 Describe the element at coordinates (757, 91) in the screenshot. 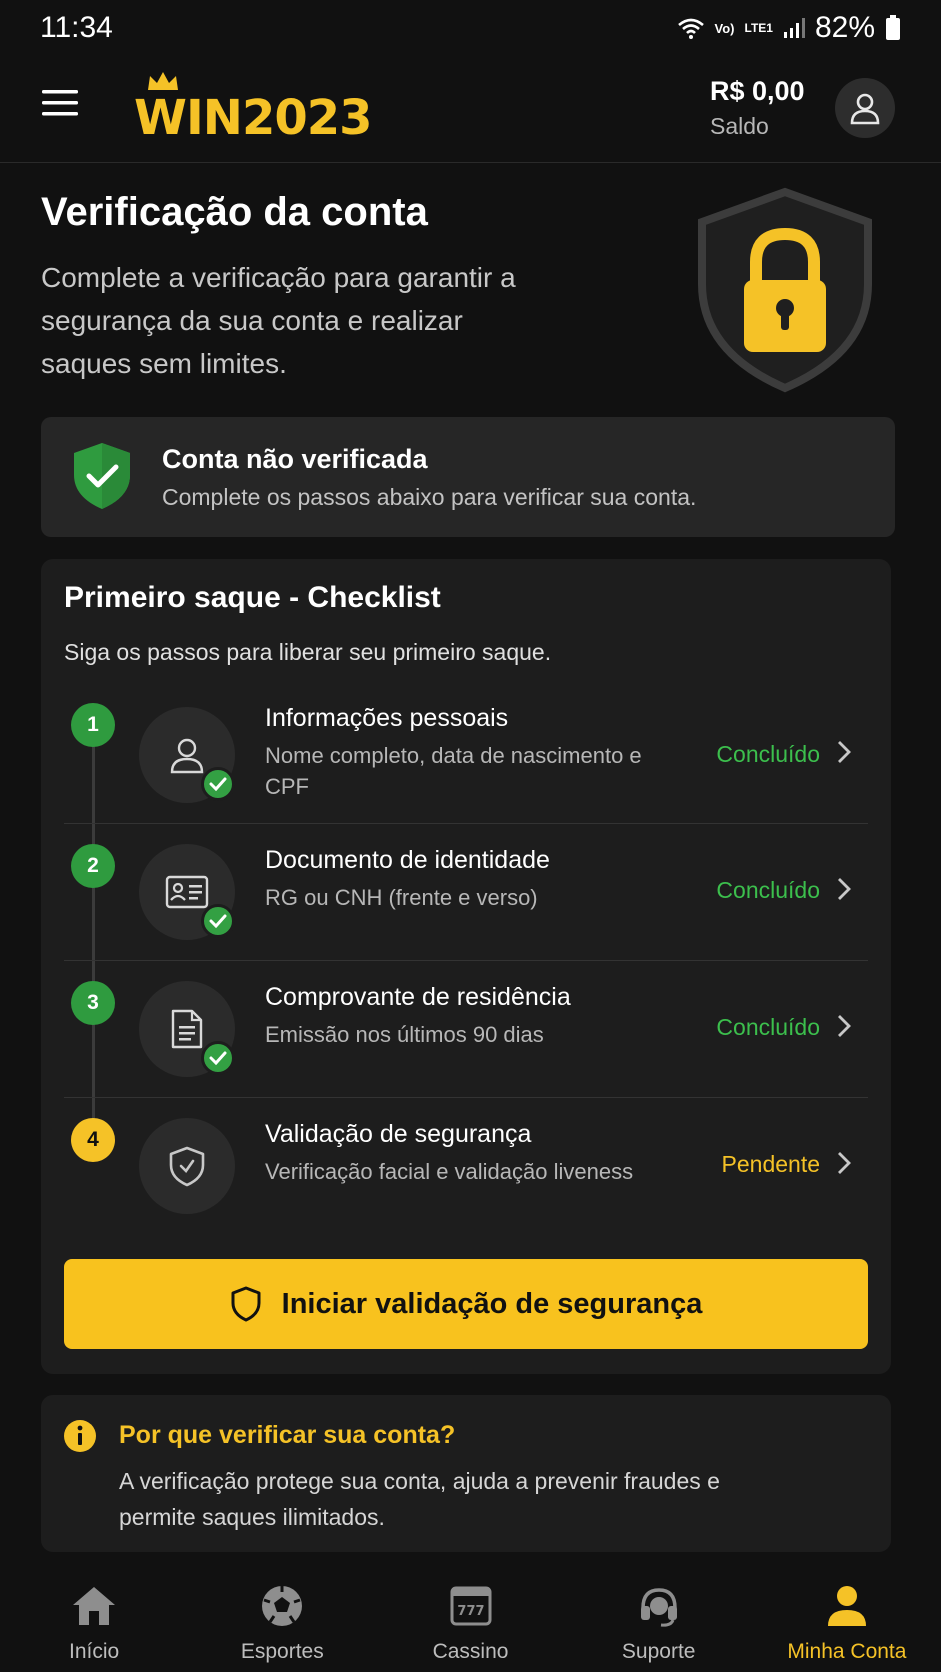

I see `balance-value: R$ 0,00` at that location.